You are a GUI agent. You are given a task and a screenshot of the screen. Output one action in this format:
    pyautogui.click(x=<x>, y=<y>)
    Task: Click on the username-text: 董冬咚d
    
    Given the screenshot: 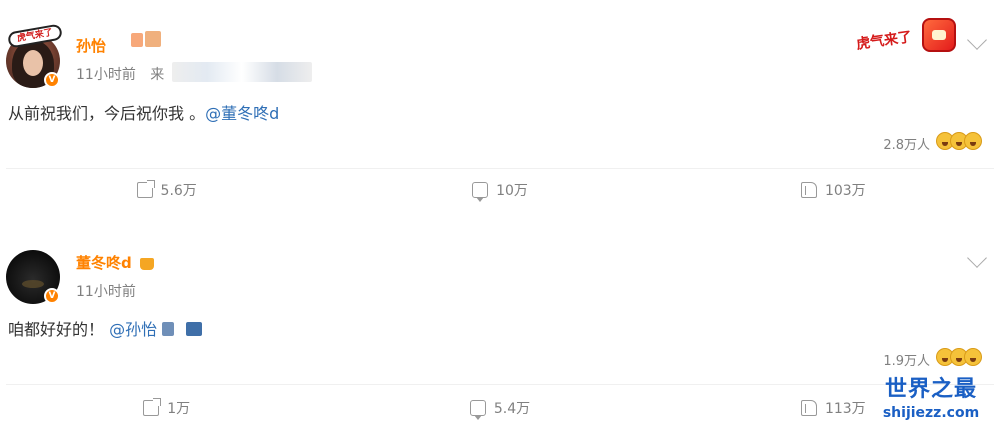 What is the action you would take?
    pyautogui.click(x=104, y=263)
    